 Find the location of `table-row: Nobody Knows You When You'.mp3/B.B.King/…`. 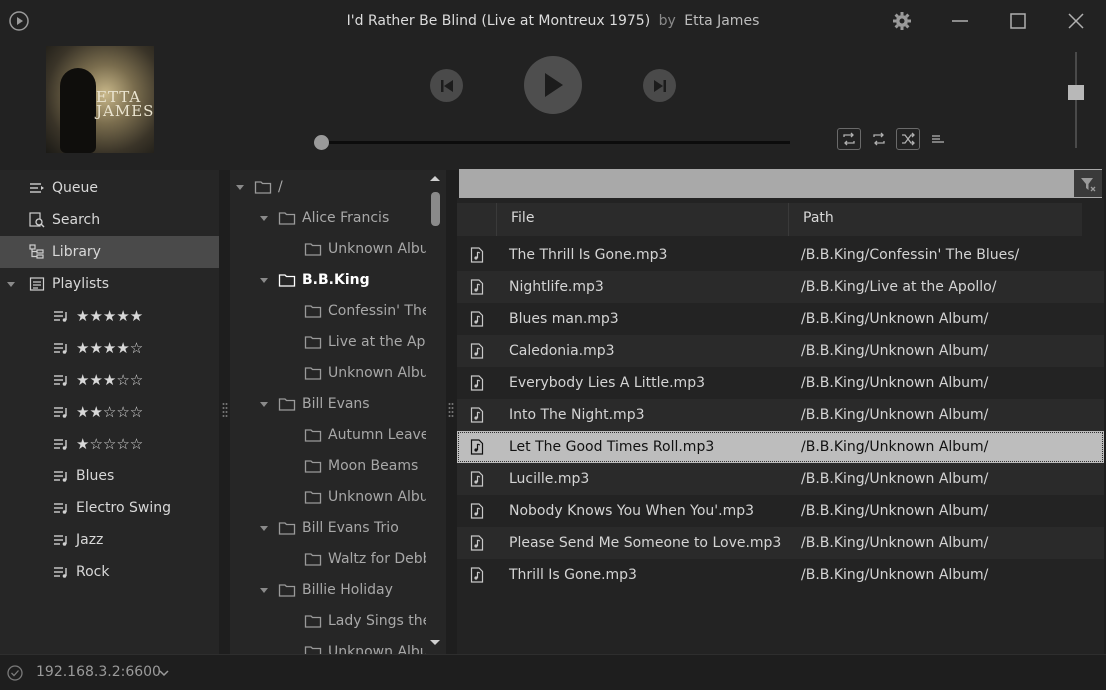

table-row: Nobody Knows You When You'.mp3/B.B.King/… is located at coordinates (780, 511).